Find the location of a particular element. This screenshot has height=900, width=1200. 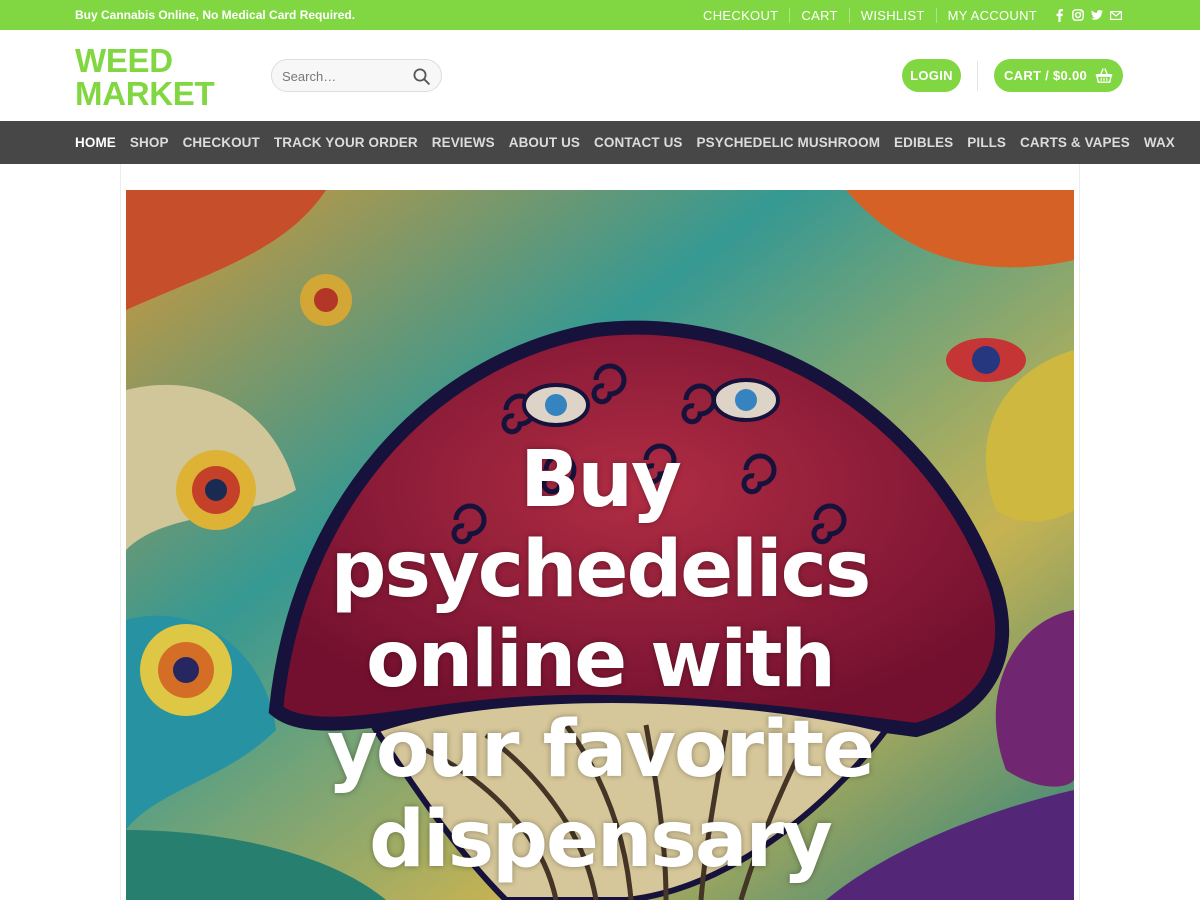

hero-line-1: Buy is located at coordinates (601, 480).